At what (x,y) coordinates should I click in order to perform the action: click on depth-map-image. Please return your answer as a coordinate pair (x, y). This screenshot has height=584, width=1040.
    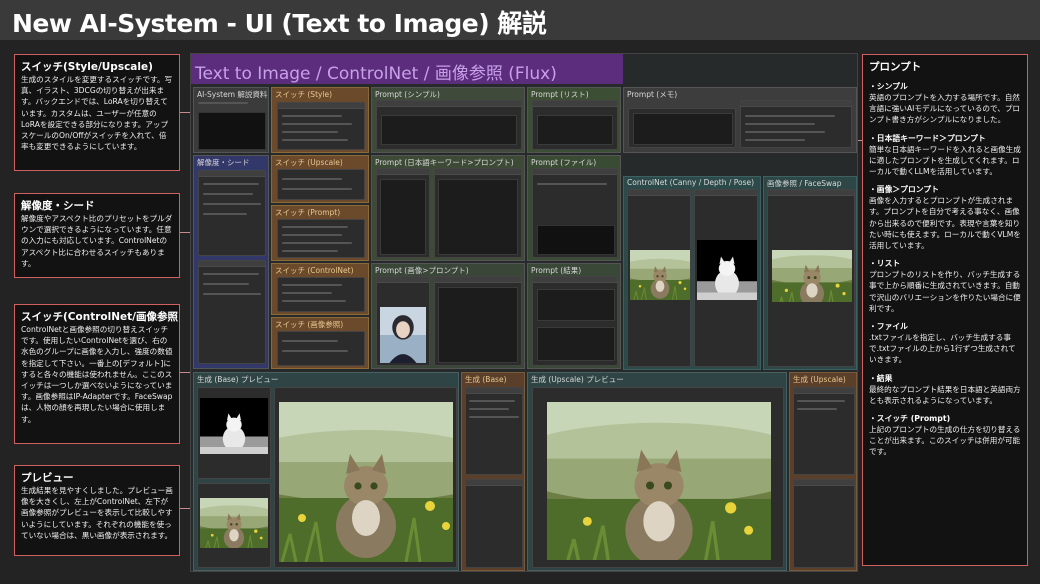
    Looking at the image, I should click on (727, 270).